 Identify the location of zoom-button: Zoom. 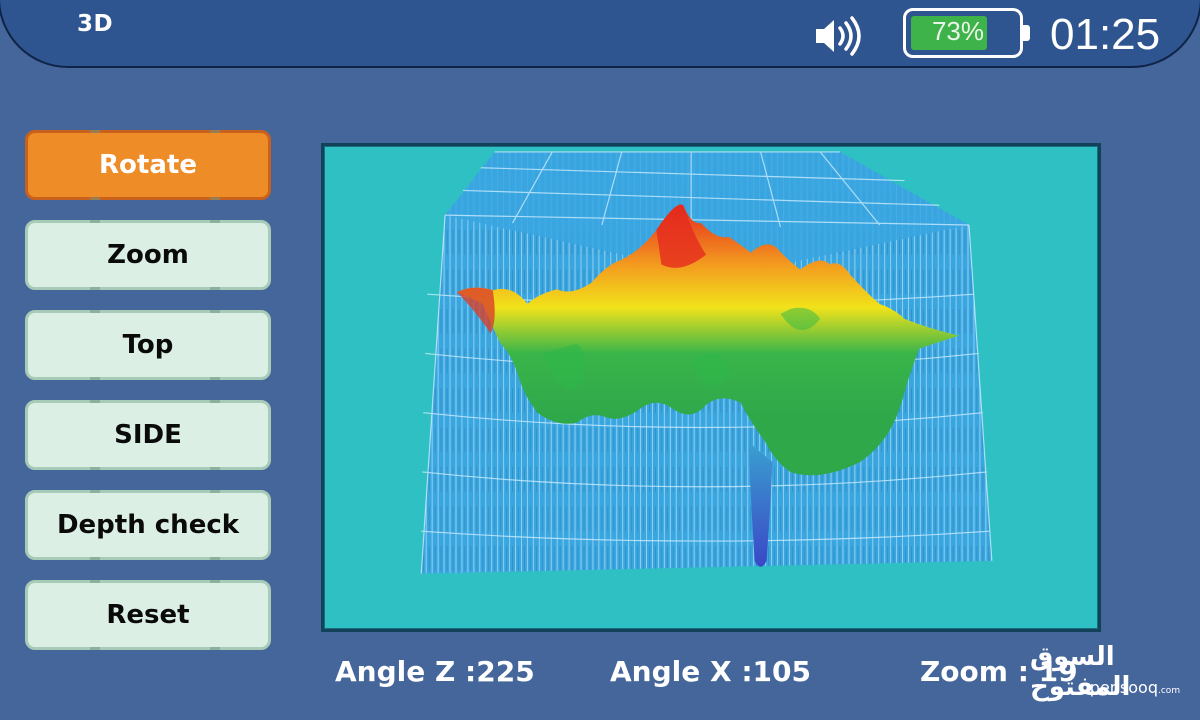
(148, 255).